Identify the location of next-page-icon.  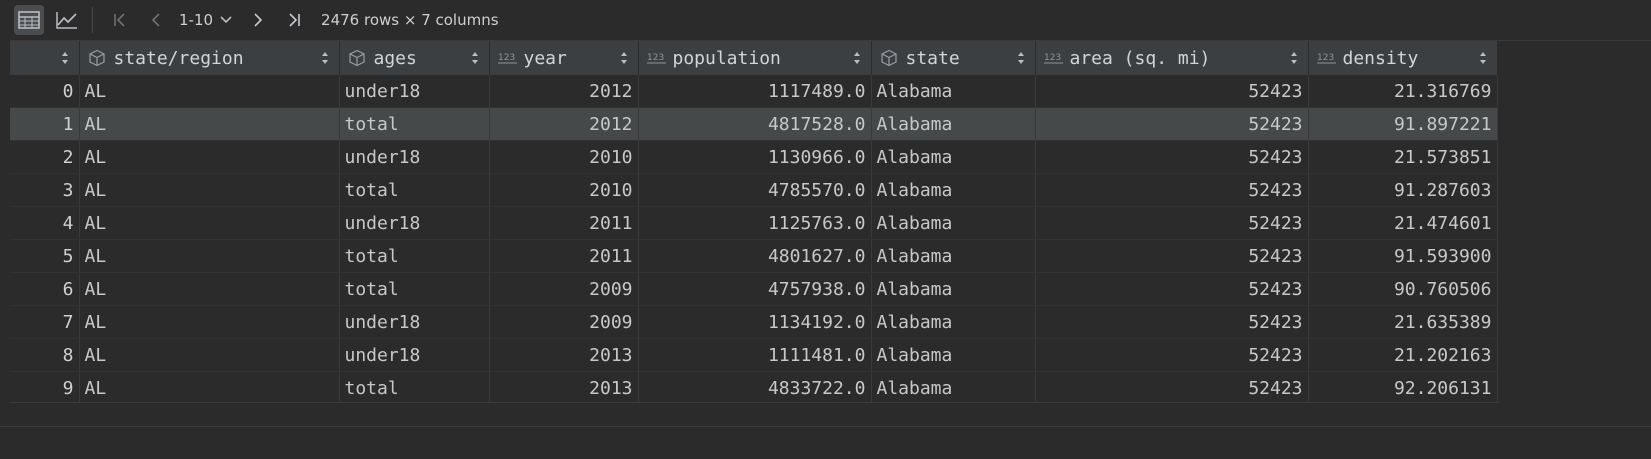
(258, 20).